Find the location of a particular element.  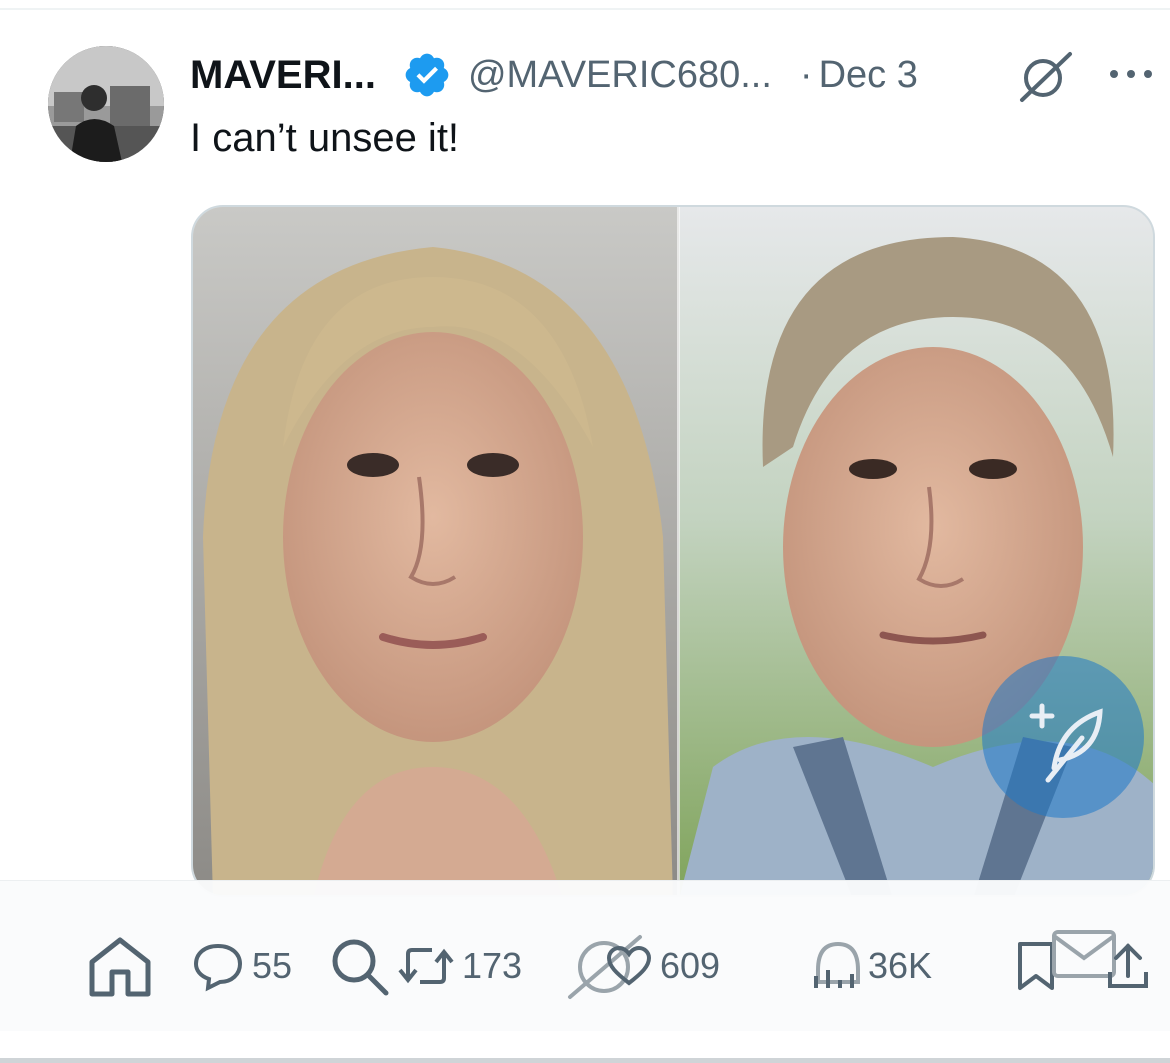

like-button: 609 is located at coordinates (663, 966).